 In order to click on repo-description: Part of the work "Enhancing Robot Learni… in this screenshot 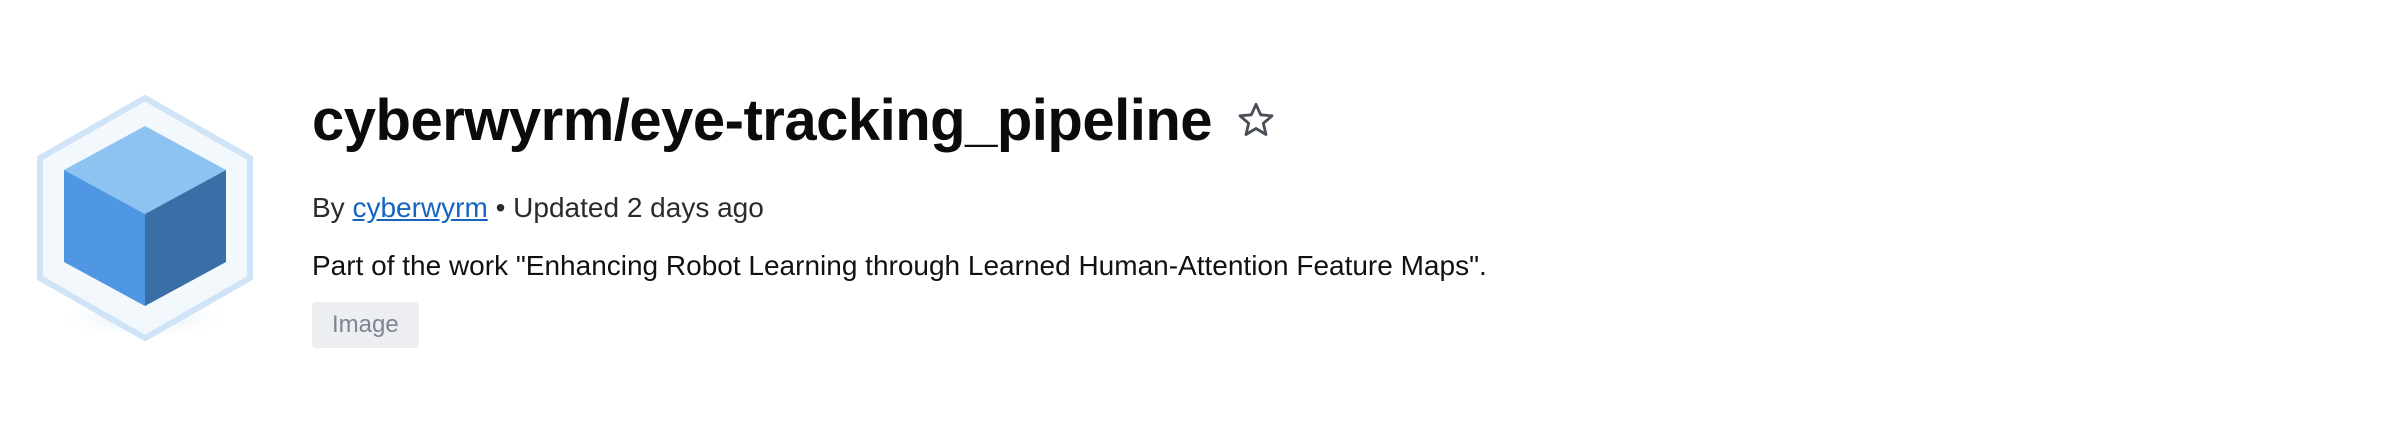, I will do `click(899, 265)`.